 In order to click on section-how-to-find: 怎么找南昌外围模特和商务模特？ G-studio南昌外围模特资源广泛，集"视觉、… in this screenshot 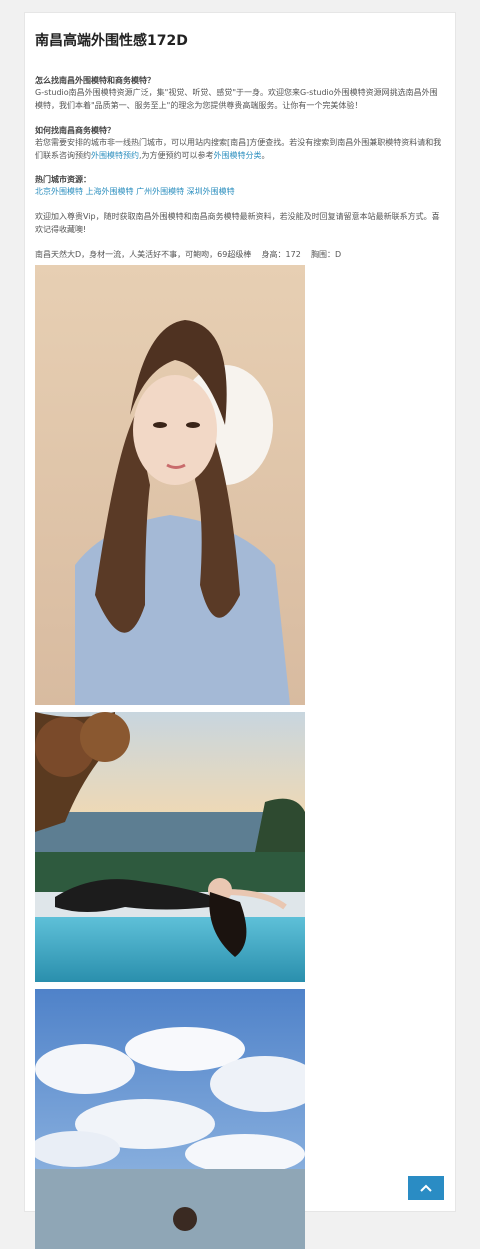, I will do `click(240, 93)`.